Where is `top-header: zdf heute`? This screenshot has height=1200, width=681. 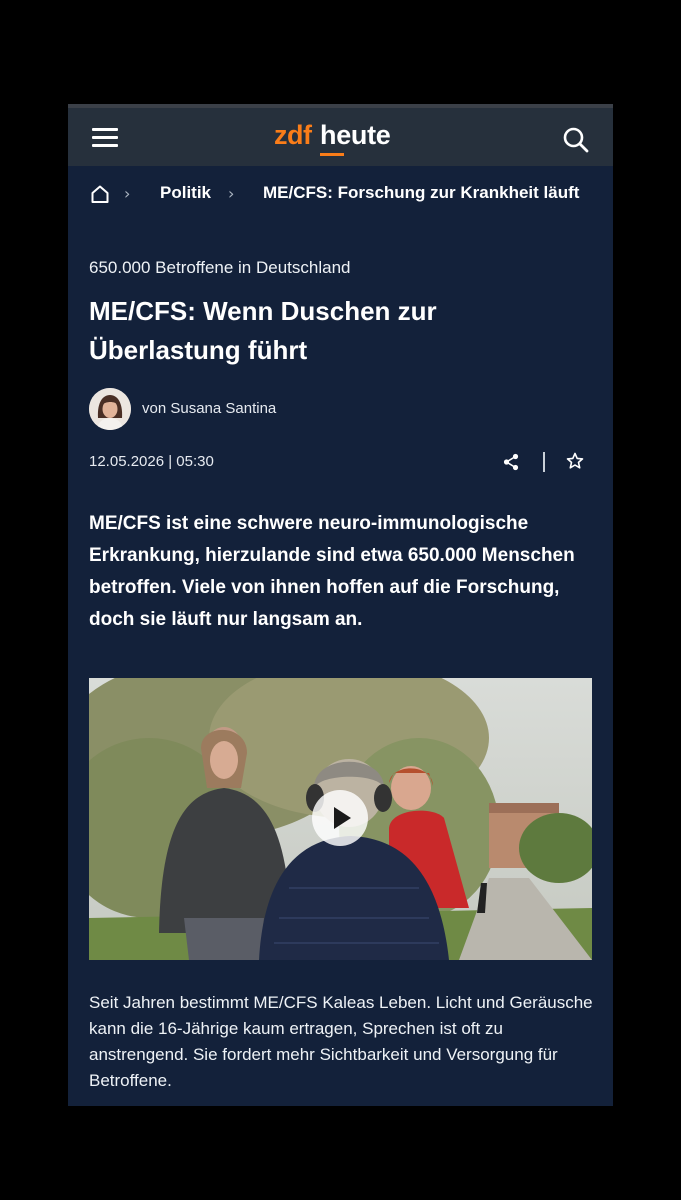 top-header: zdf heute is located at coordinates (340, 137).